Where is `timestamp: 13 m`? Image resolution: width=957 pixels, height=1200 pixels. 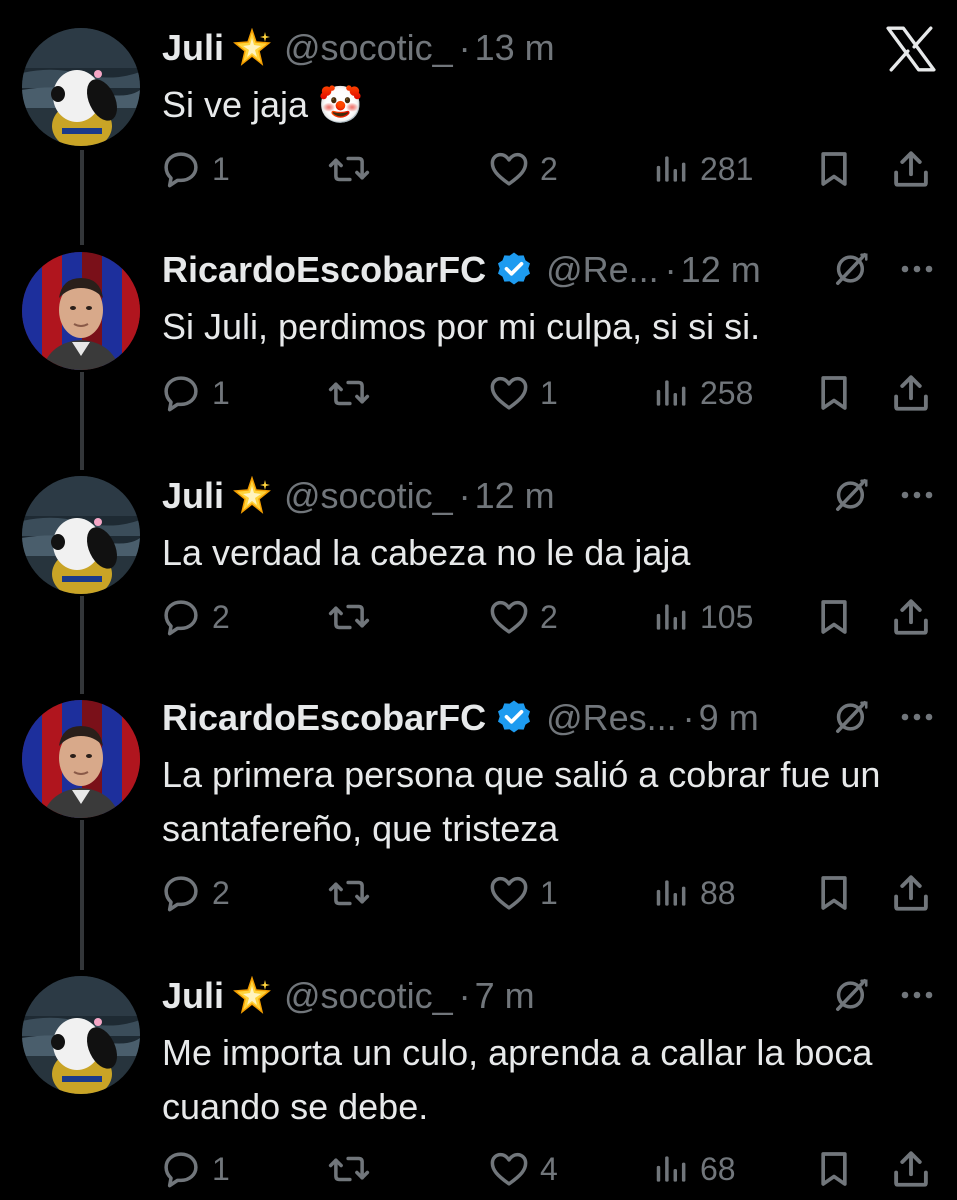 timestamp: 13 m is located at coordinates (515, 48).